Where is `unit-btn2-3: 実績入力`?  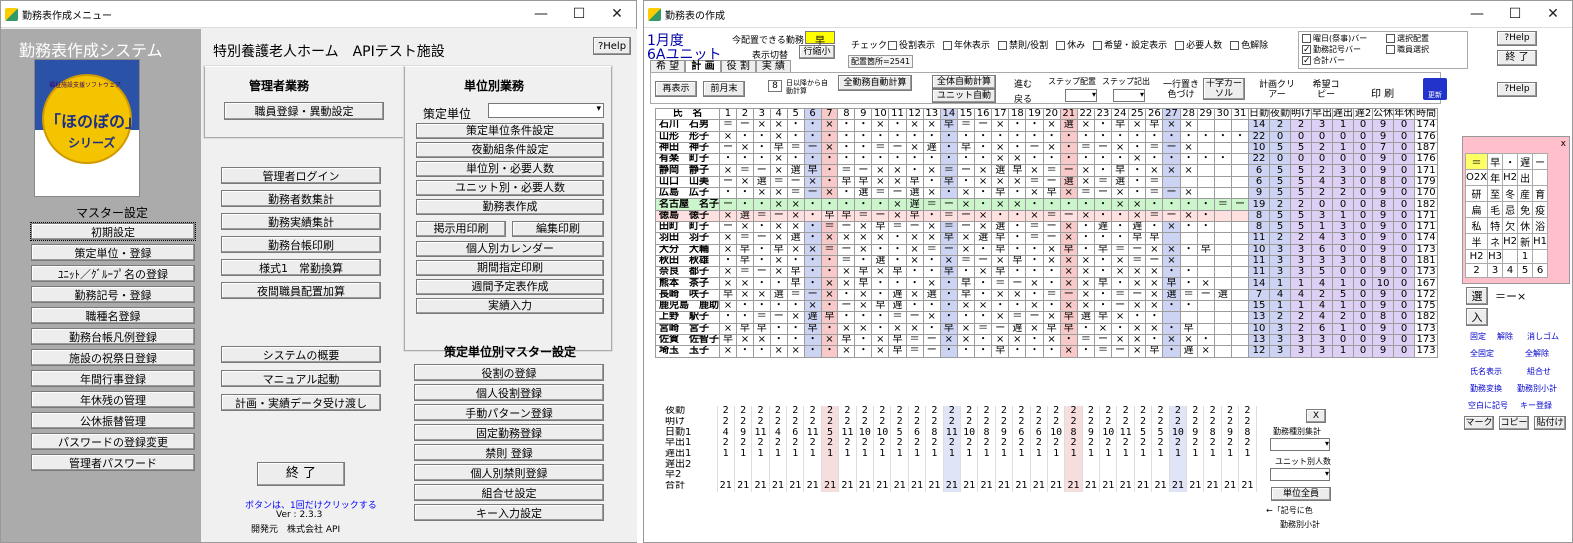 unit-btn2-3: 実績入力 is located at coordinates (510, 306).